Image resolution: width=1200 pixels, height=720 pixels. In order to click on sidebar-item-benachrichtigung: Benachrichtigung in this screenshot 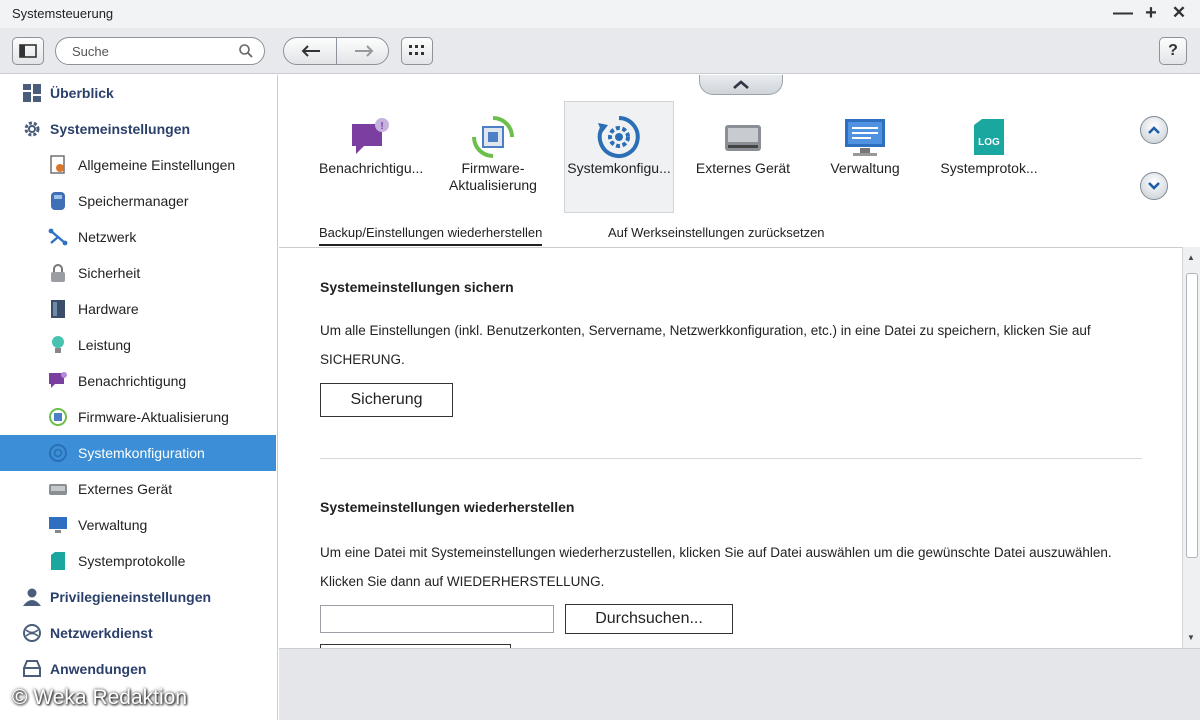, I will do `click(138, 381)`.